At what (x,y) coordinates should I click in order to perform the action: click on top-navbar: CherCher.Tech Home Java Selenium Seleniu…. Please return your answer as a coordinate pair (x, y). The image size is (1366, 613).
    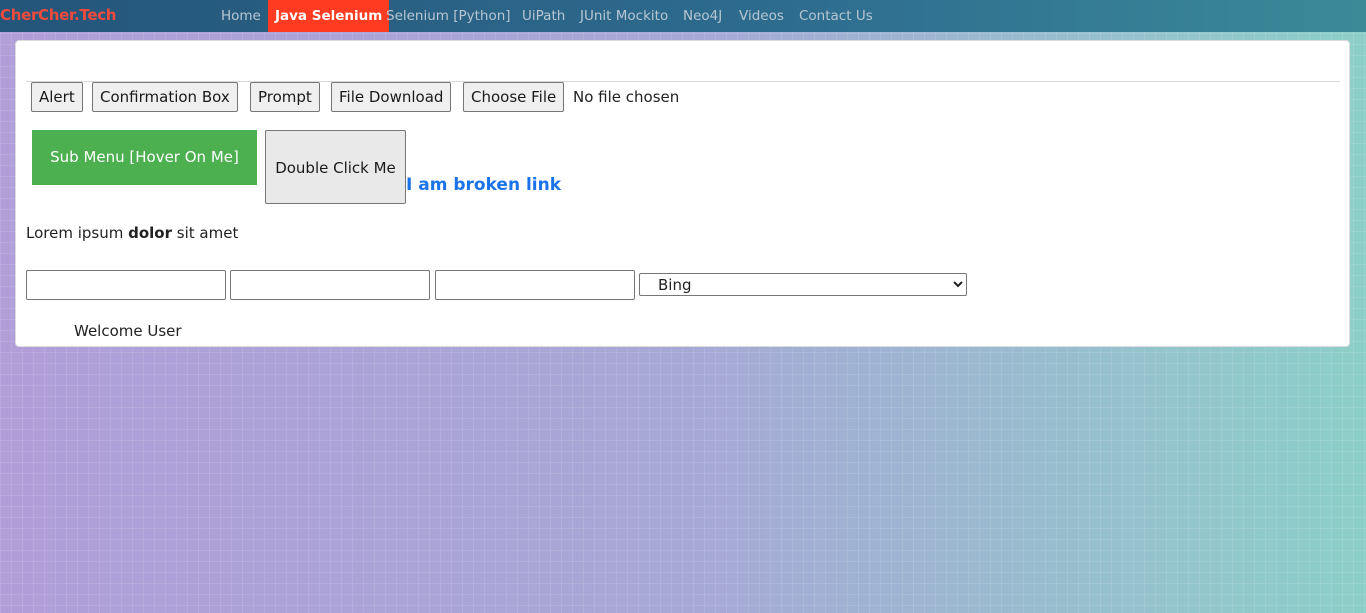
    Looking at the image, I should click on (683, 16).